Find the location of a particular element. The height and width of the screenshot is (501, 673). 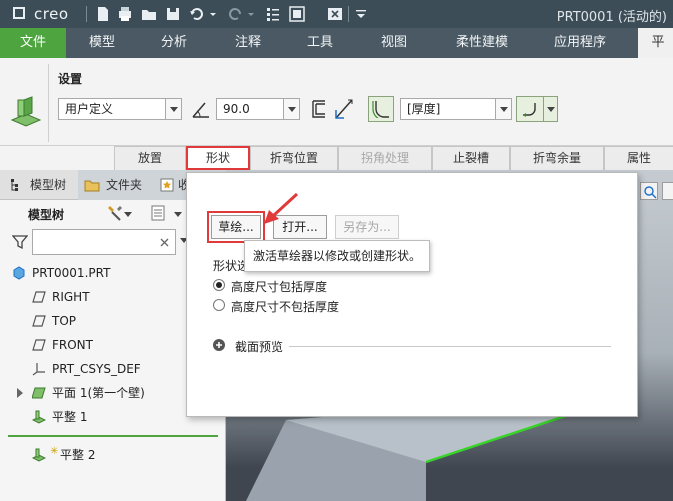

section-preview-expander: 截面预览 is located at coordinates (413, 346).